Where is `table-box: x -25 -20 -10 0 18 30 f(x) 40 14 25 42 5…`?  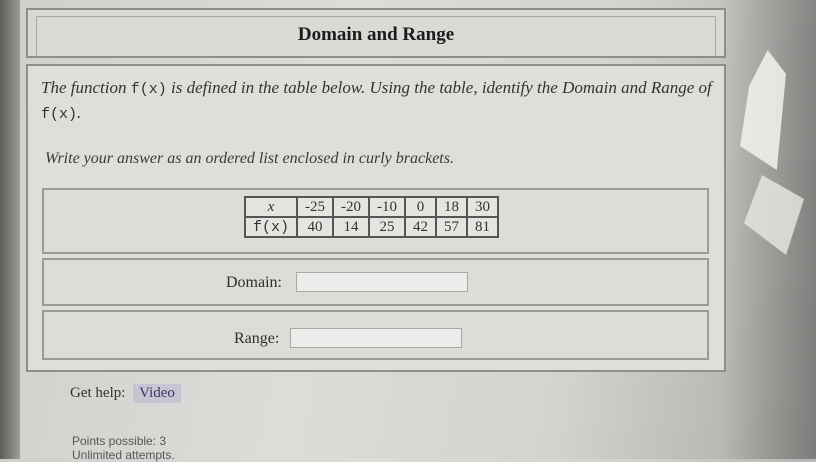
table-box: x -25 -20 -10 0 18 30 f(x) 40 14 25 42 5… is located at coordinates (375, 221).